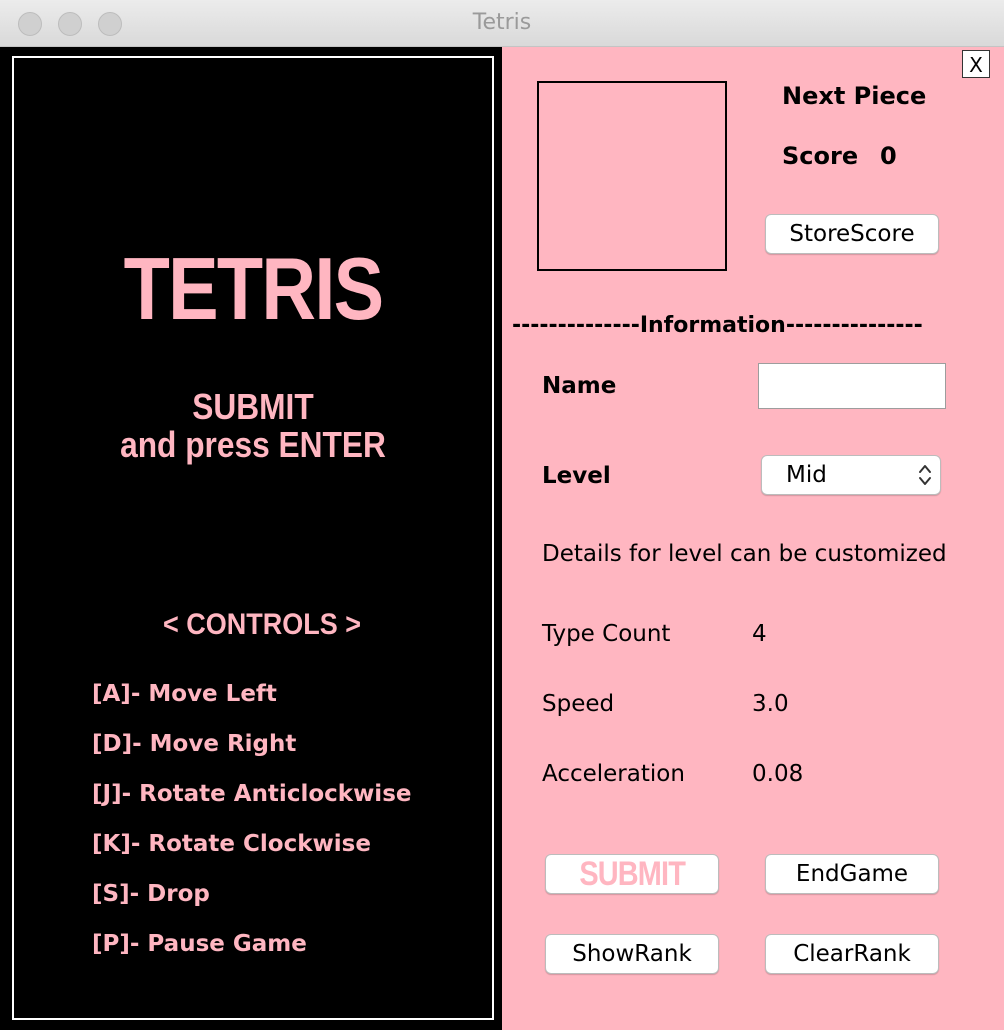 The height and width of the screenshot is (1030, 1004). Describe the element at coordinates (925, 475) in the screenshot. I see `chevron-updown-icon` at that location.